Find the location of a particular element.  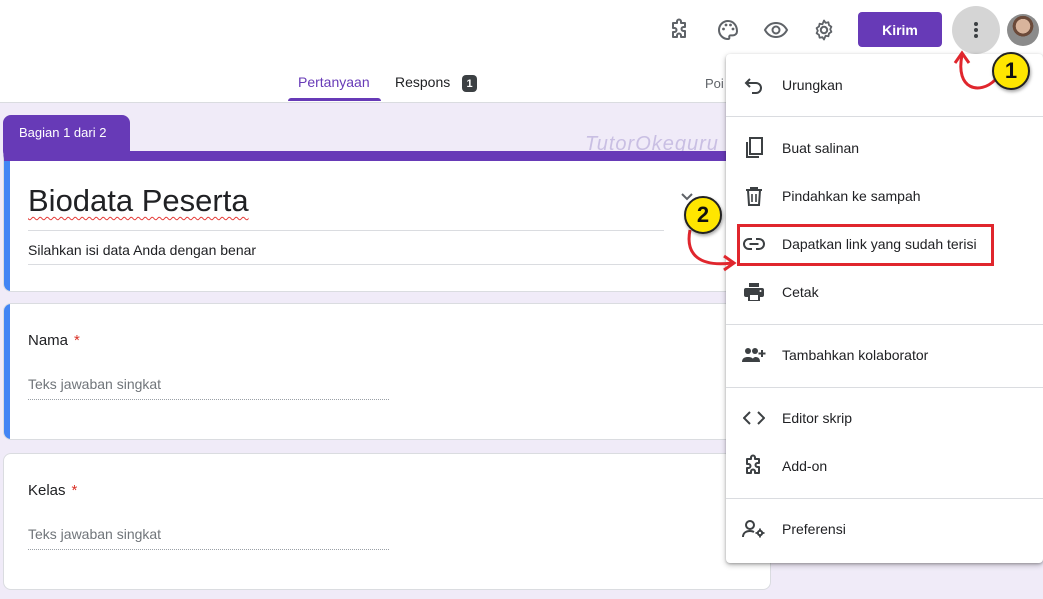

menu-item-script-editor: Editor skrip is located at coordinates (884, 418).